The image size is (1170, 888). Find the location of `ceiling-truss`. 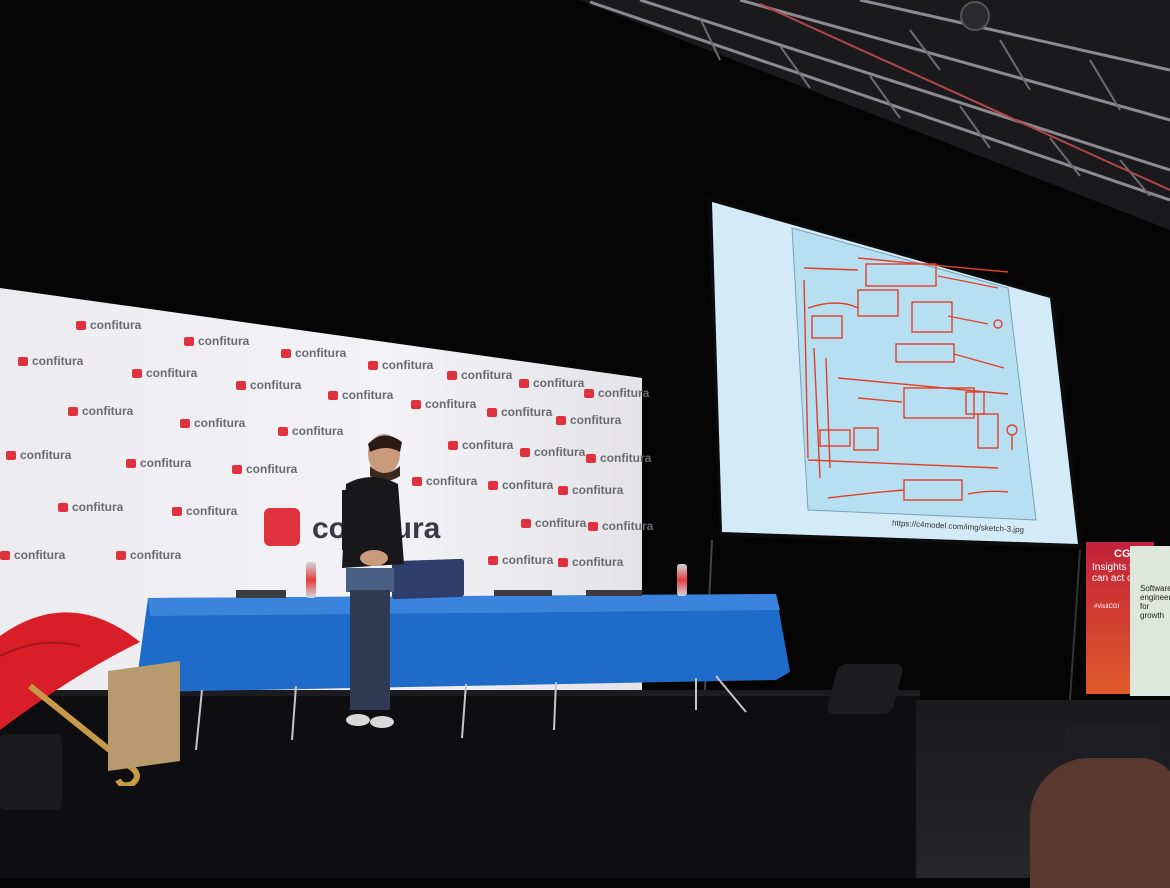

ceiling-truss is located at coordinates (875, 115).